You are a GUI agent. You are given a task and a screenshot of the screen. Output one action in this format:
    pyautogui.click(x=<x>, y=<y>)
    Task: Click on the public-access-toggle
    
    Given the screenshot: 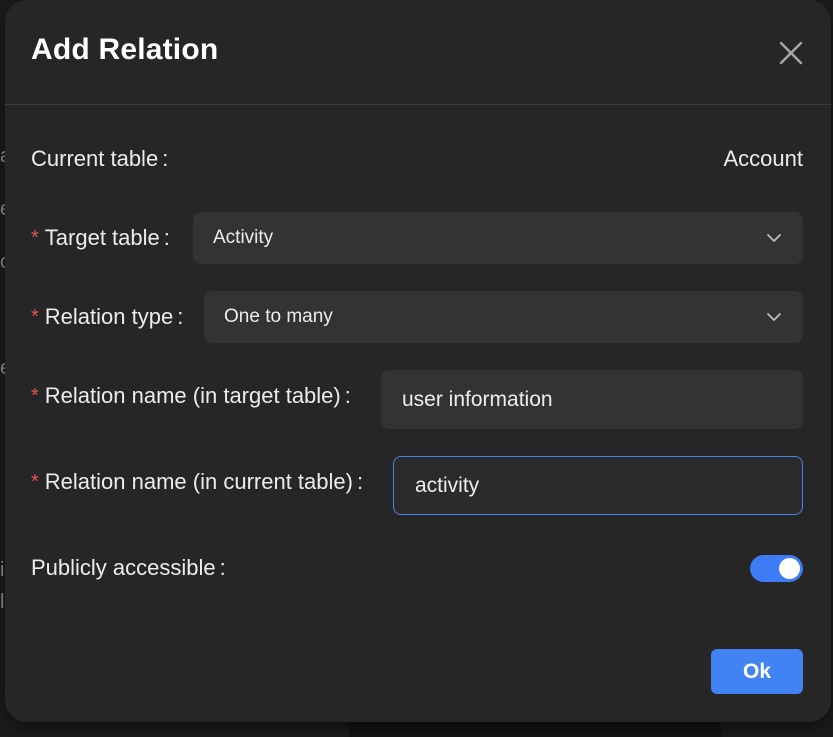 What is the action you would take?
    pyautogui.click(x=776, y=568)
    